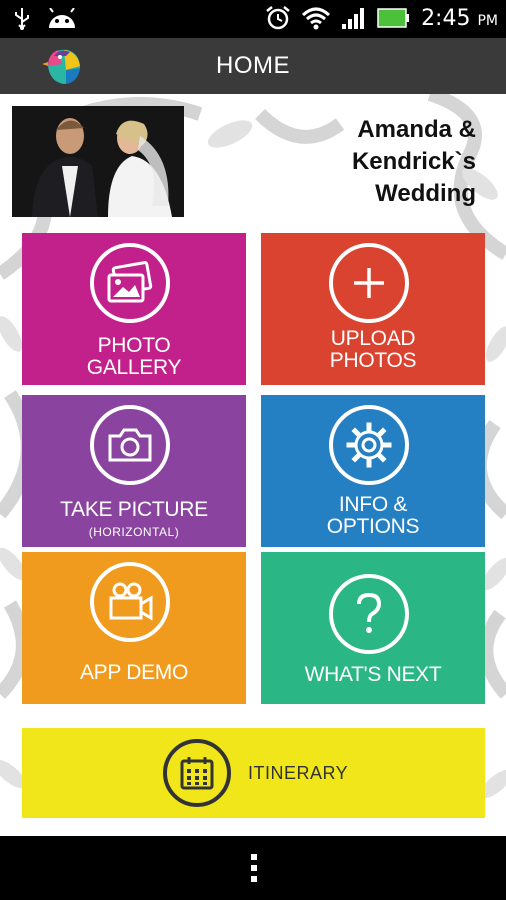 This screenshot has width=506, height=900. I want to click on plus-icon, so click(369, 283).